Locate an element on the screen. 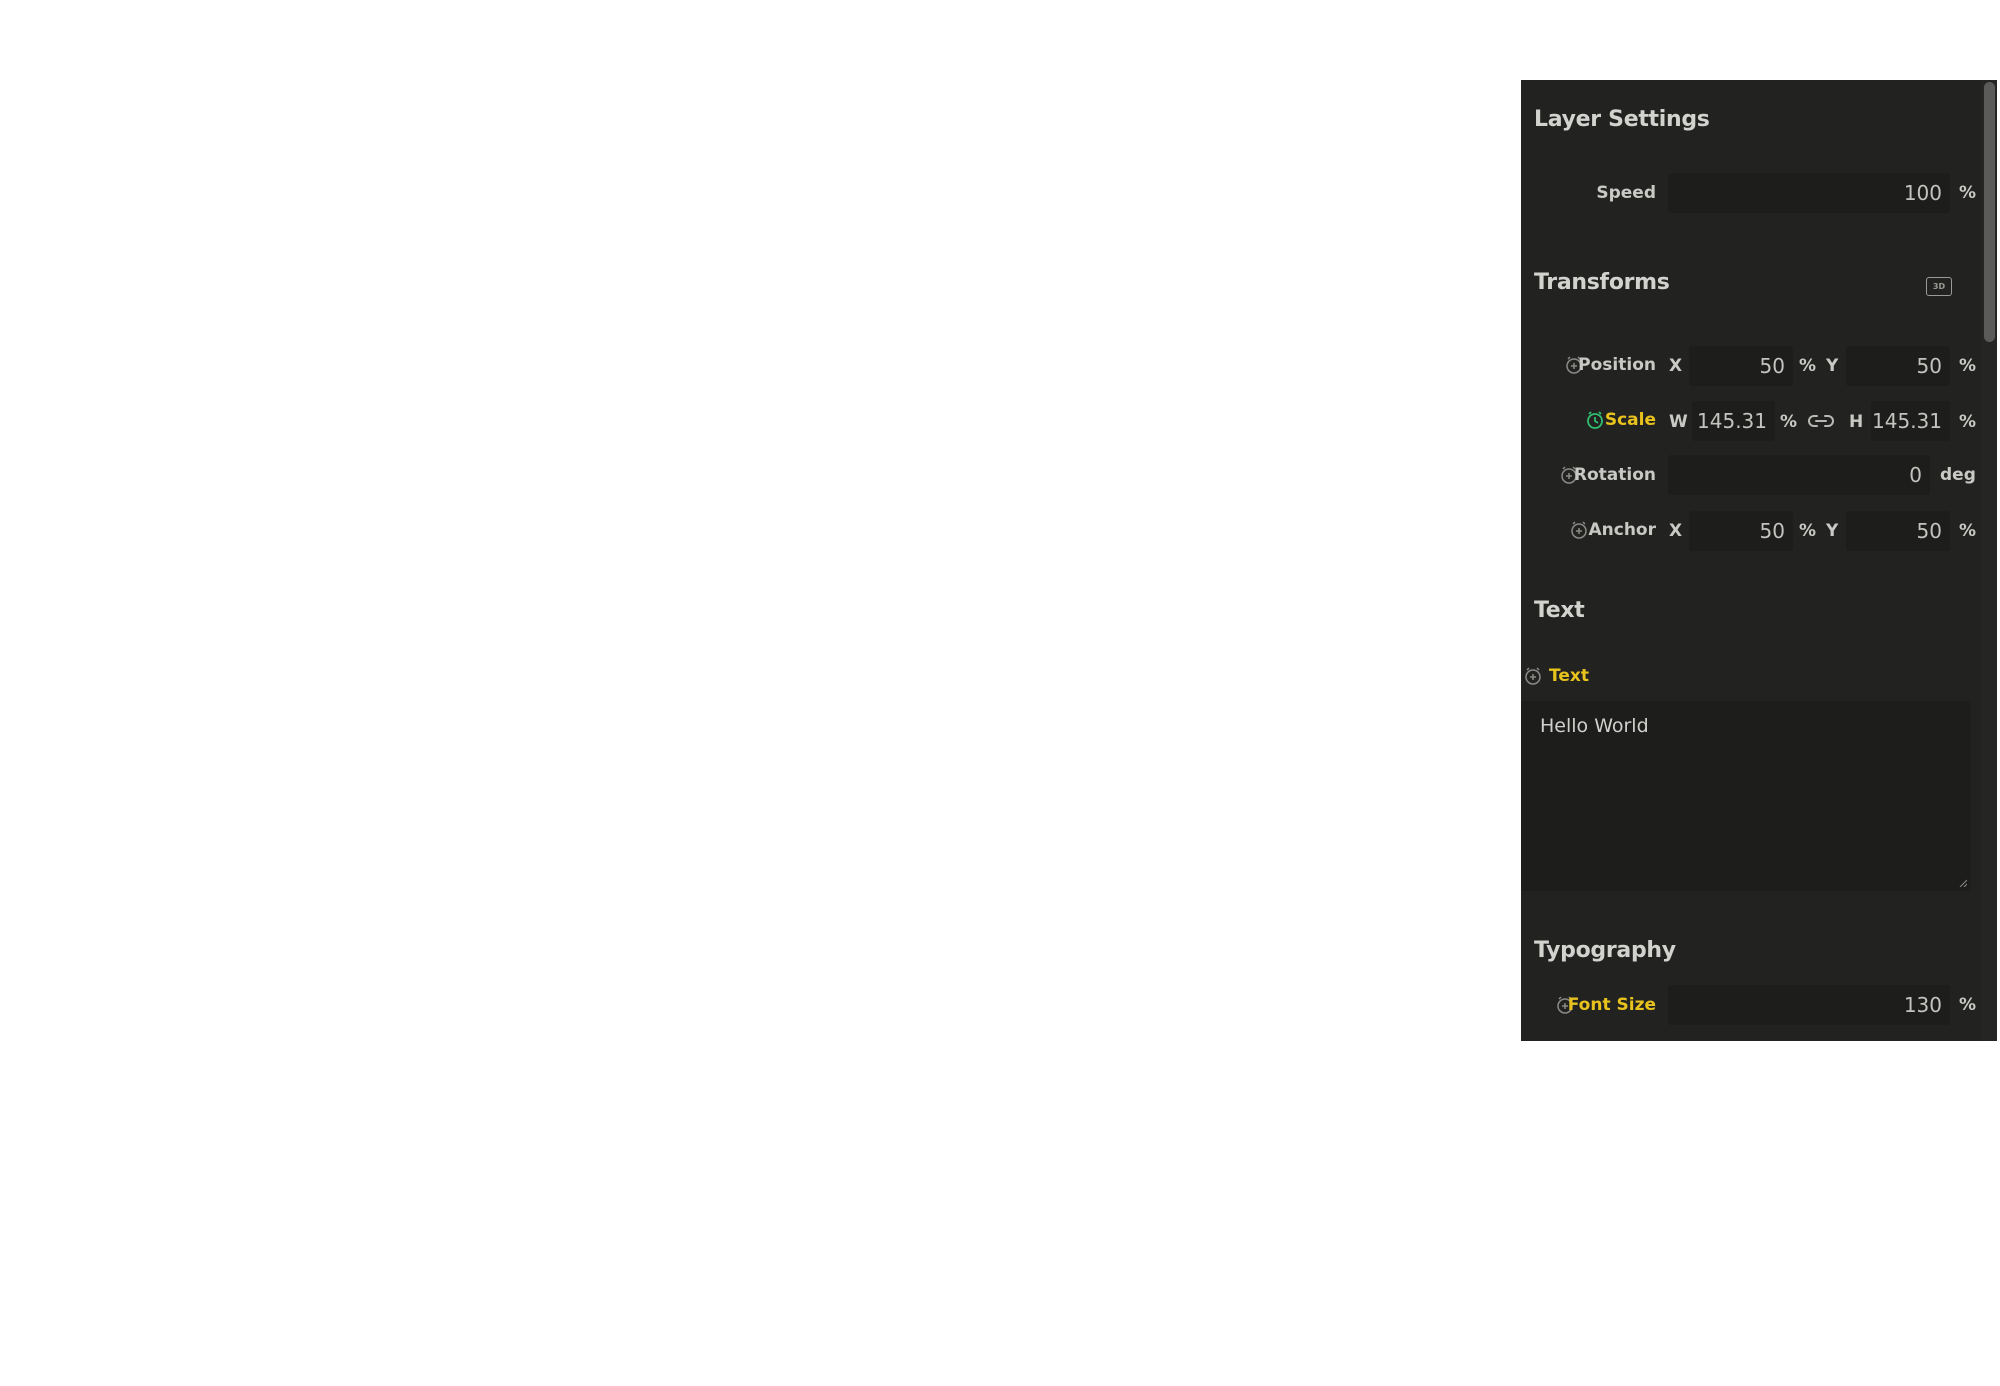  rotation-unit: deg is located at coordinates (1958, 475).